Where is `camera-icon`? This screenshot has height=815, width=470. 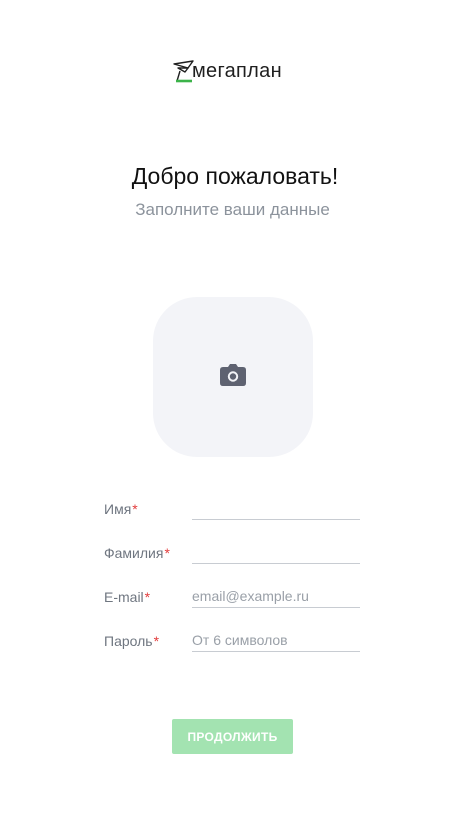
camera-icon is located at coordinates (233, 377).